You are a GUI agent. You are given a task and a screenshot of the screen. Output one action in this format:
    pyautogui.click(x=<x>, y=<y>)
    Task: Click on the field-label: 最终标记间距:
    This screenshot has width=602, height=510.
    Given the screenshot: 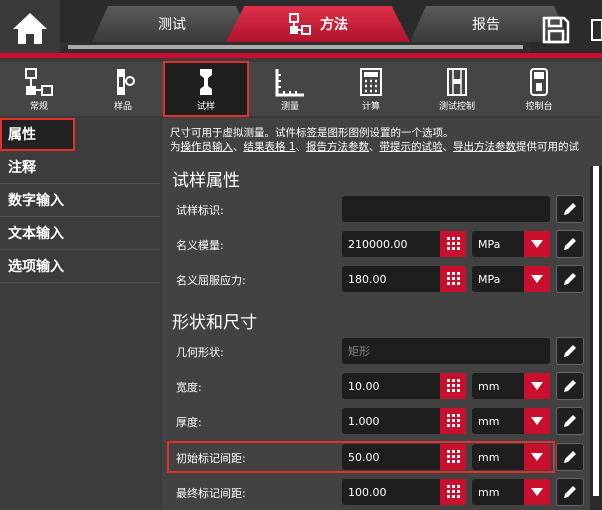 What is the action you would take?
    pyautogui.click(x=211, y=493)
    